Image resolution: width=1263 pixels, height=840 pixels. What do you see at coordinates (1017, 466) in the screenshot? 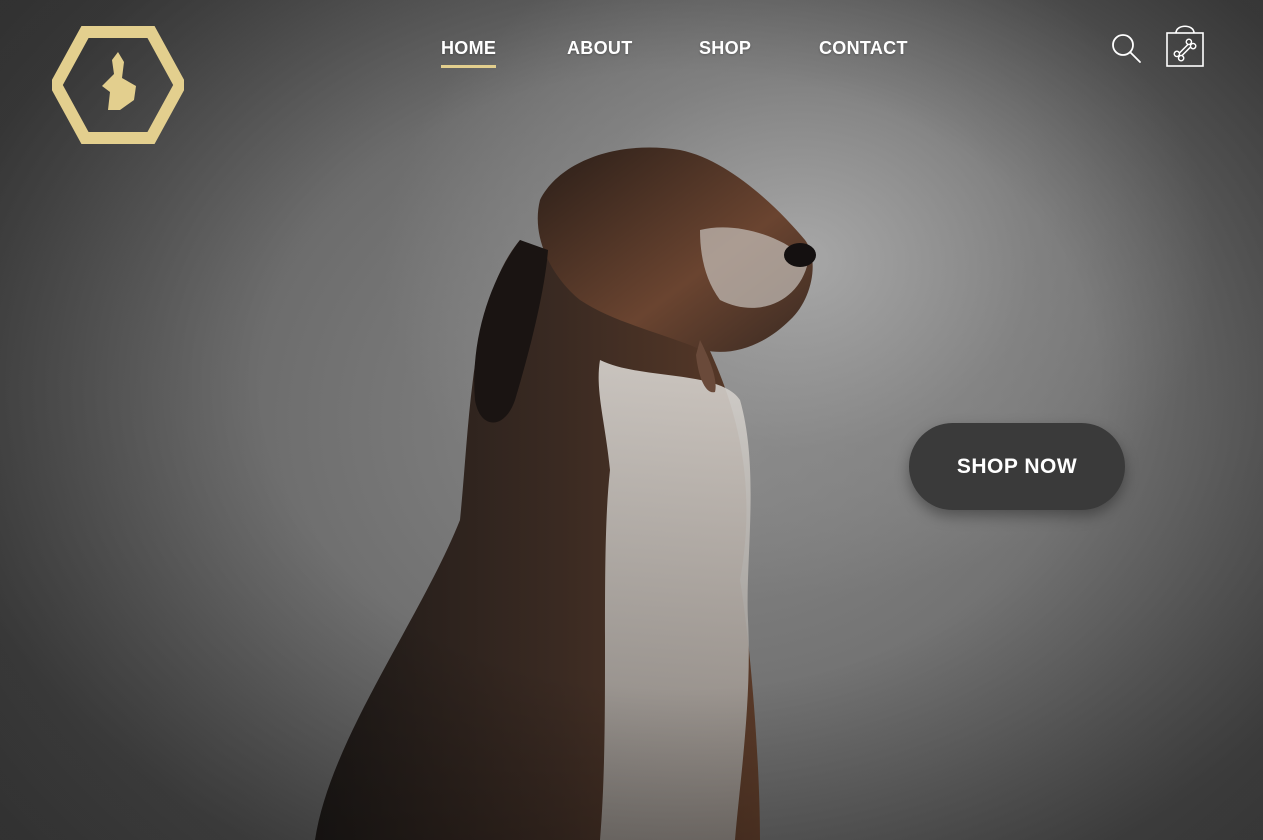
I see `shop-now-button: SHOP NOW` at bounding box center [1017, 466].